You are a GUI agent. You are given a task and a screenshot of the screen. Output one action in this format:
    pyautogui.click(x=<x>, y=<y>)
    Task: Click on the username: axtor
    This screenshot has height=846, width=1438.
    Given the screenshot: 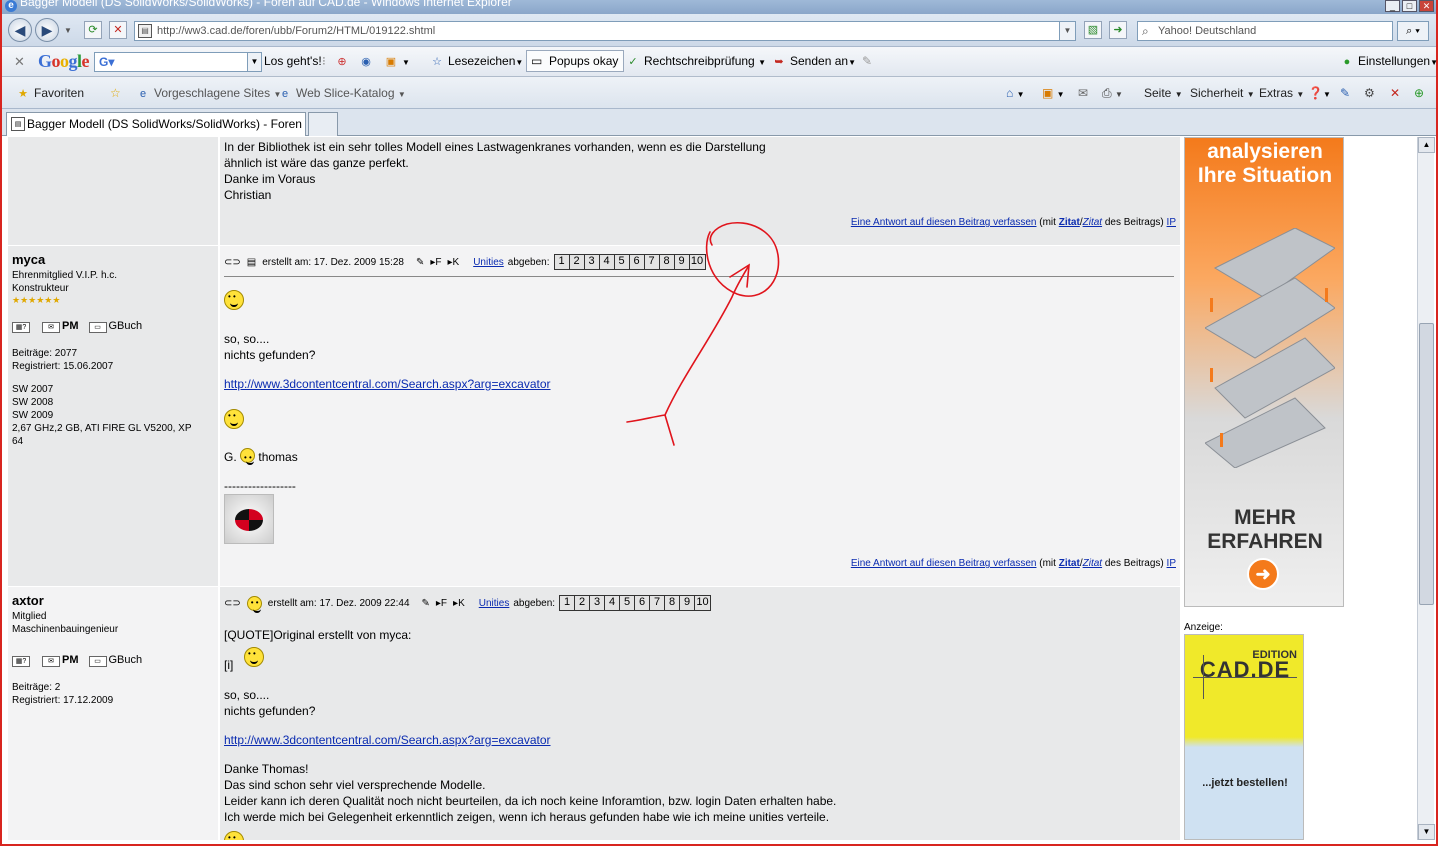 What is the action you would take?
    pyautogui.click(x=115, y=600)
    